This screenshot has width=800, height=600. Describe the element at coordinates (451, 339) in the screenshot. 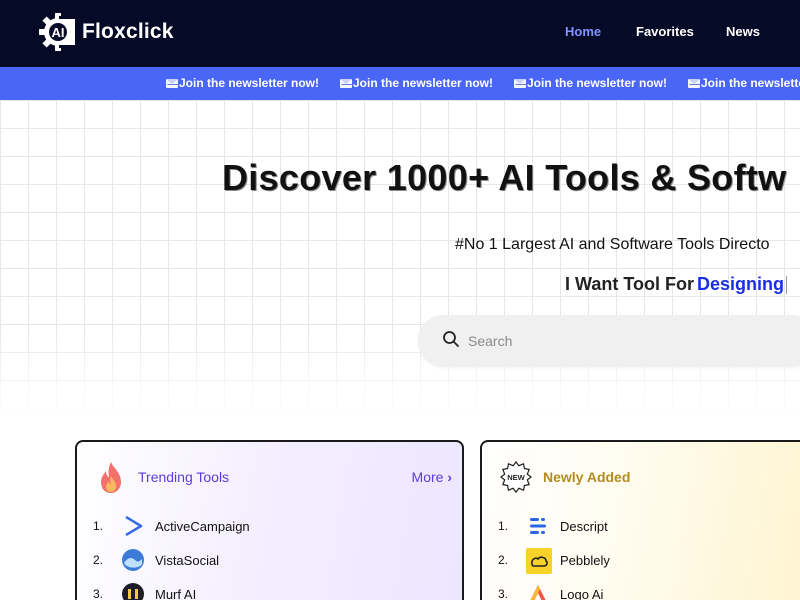

I see `search-icon` at that location.